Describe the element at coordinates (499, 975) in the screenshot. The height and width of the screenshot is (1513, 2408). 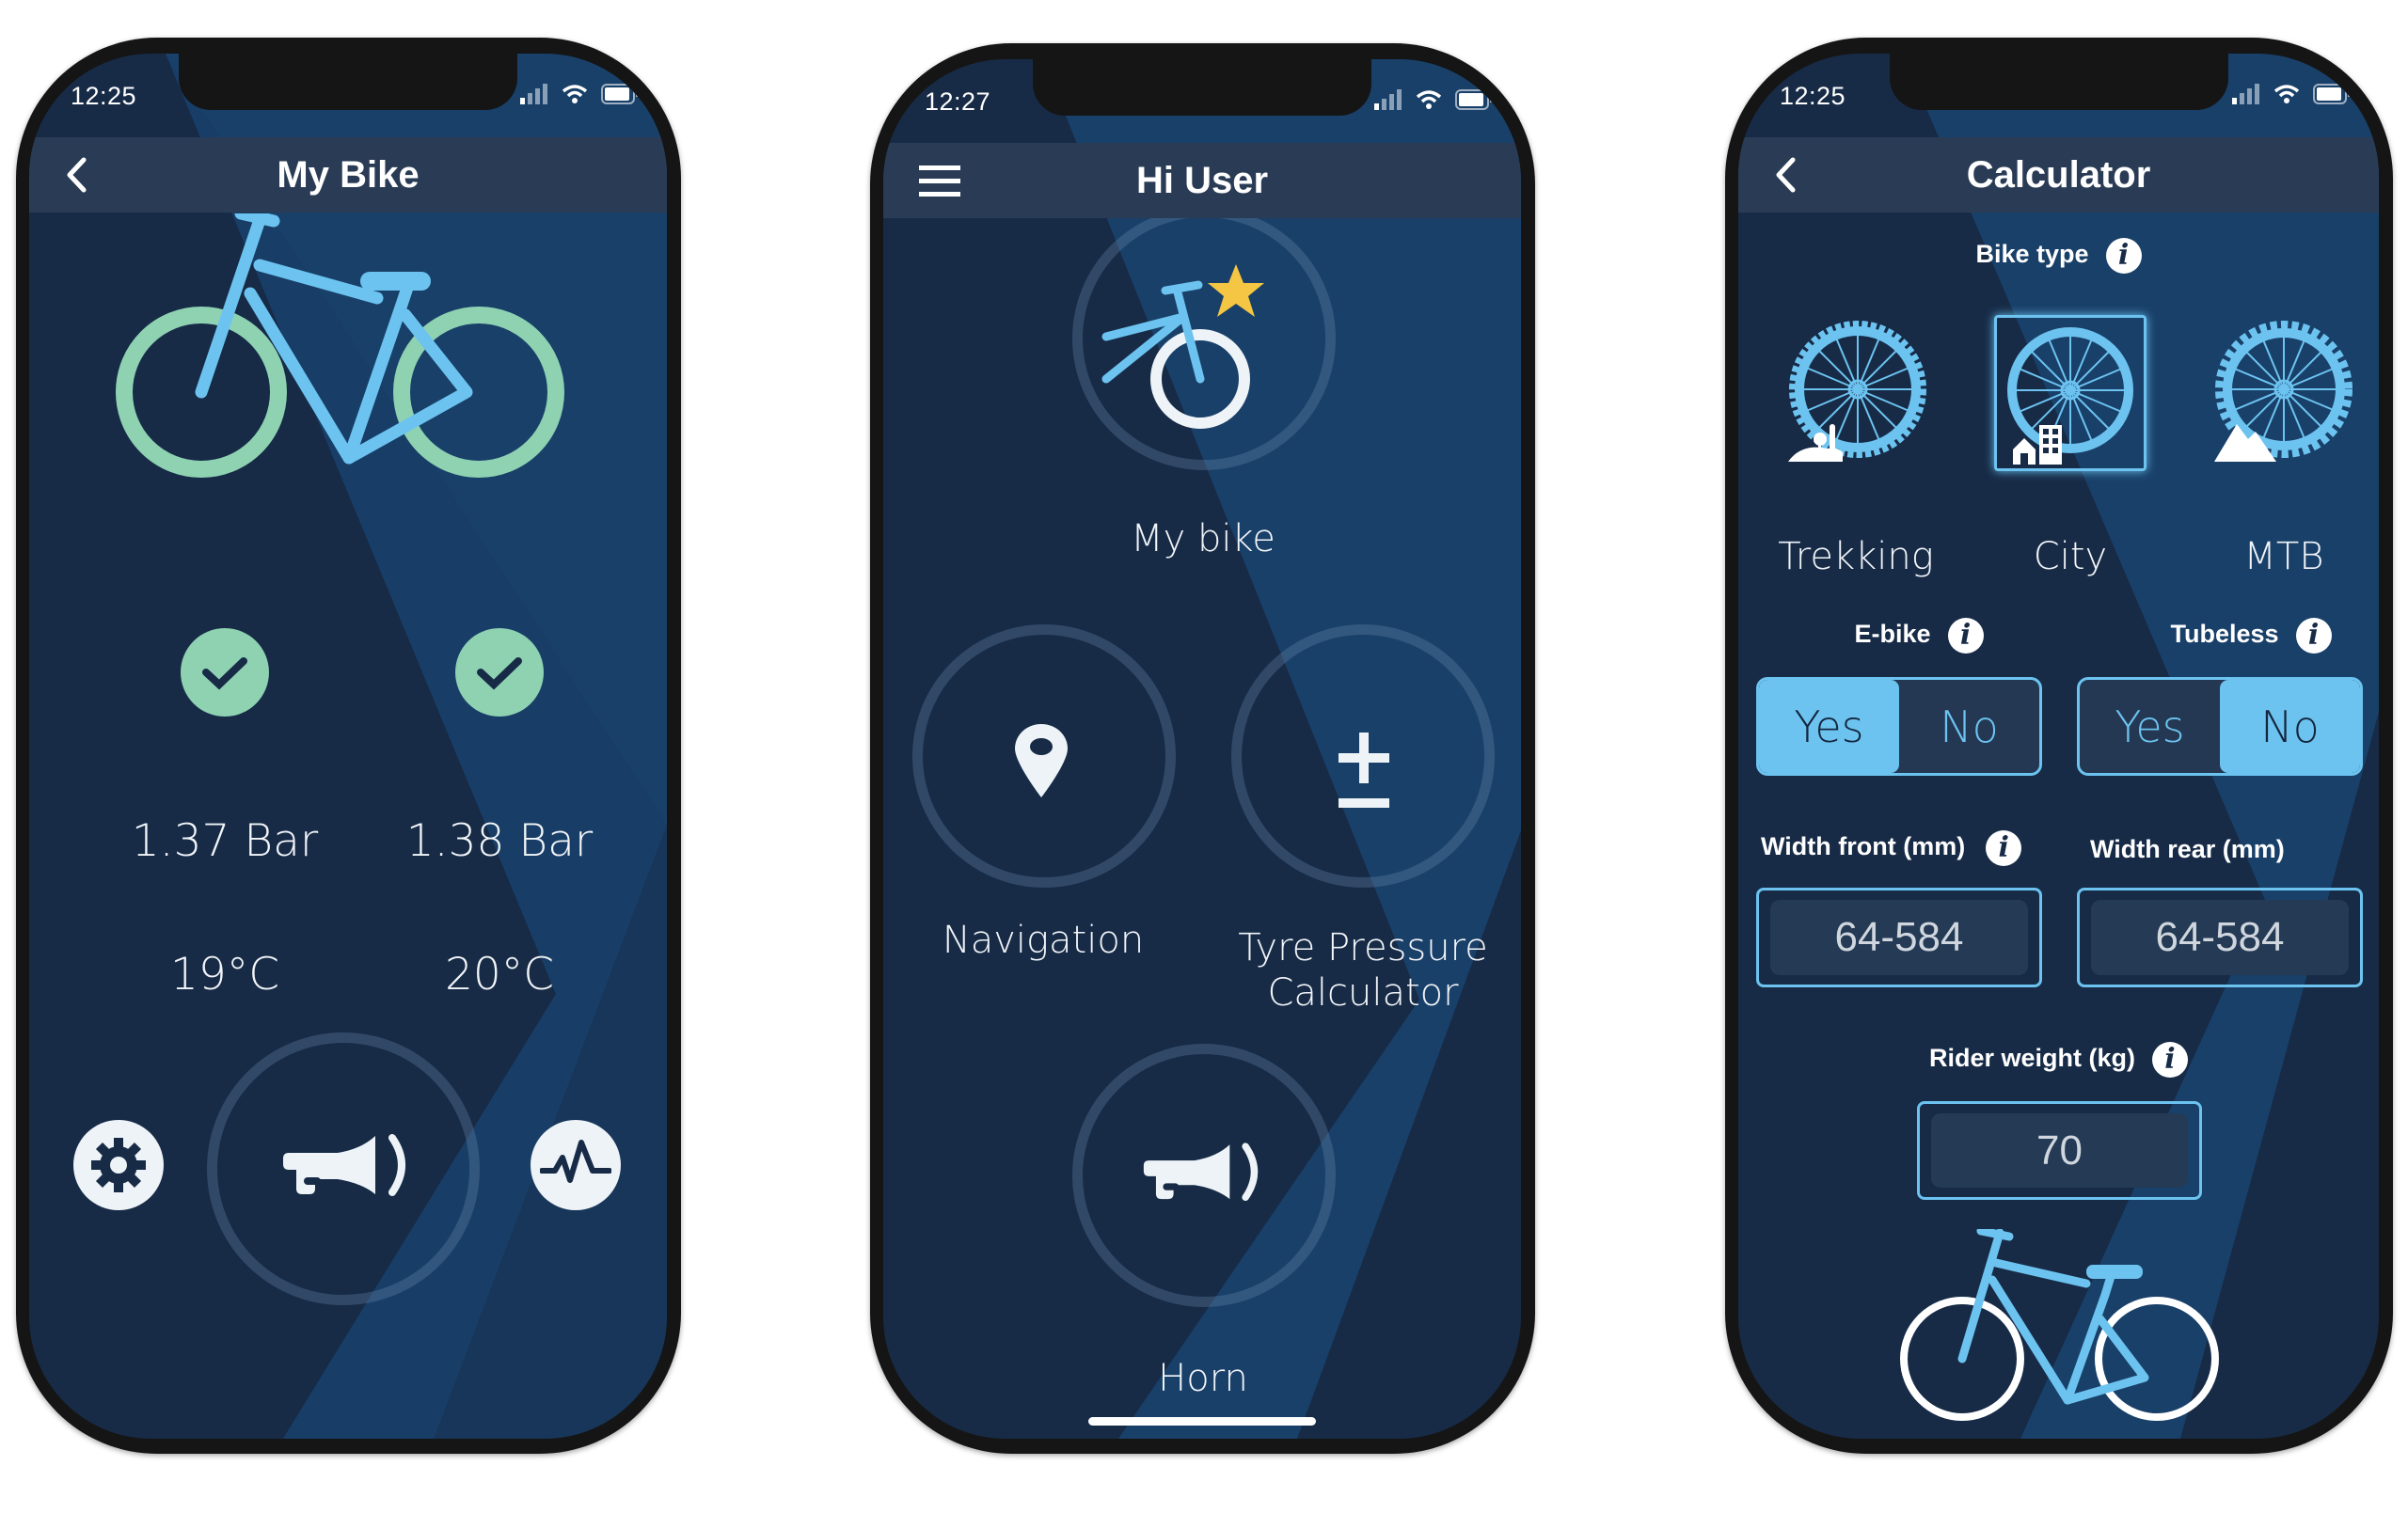
I see `rear-temperature: 20°C` at that location.